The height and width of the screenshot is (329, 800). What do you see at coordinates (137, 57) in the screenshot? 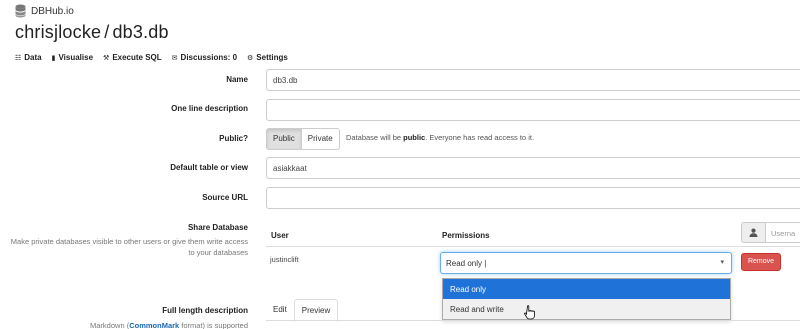
I see `tab-execute-sql-label: Execute SQL` at bounding box center [137, 57].